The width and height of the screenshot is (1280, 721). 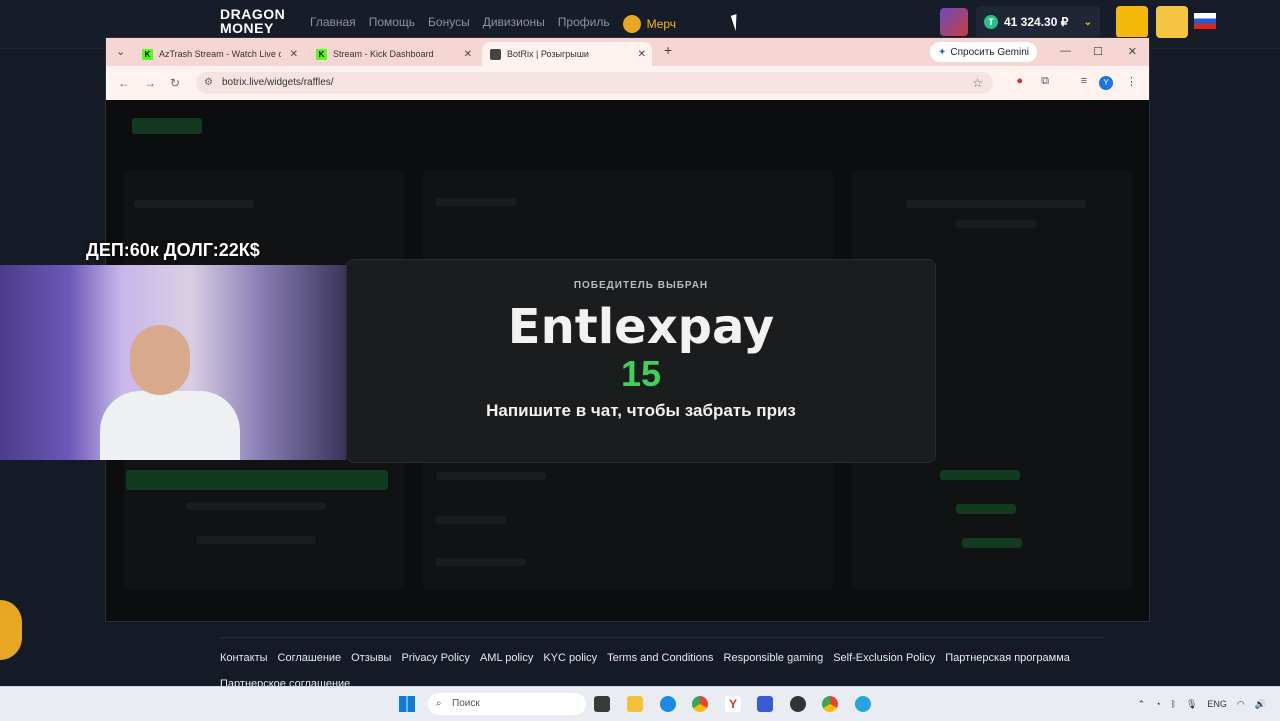 What do you see at coordinates (11, 630) in the screenshot?
I see `wheel-chip-icon` at bounding box center [11, 630].